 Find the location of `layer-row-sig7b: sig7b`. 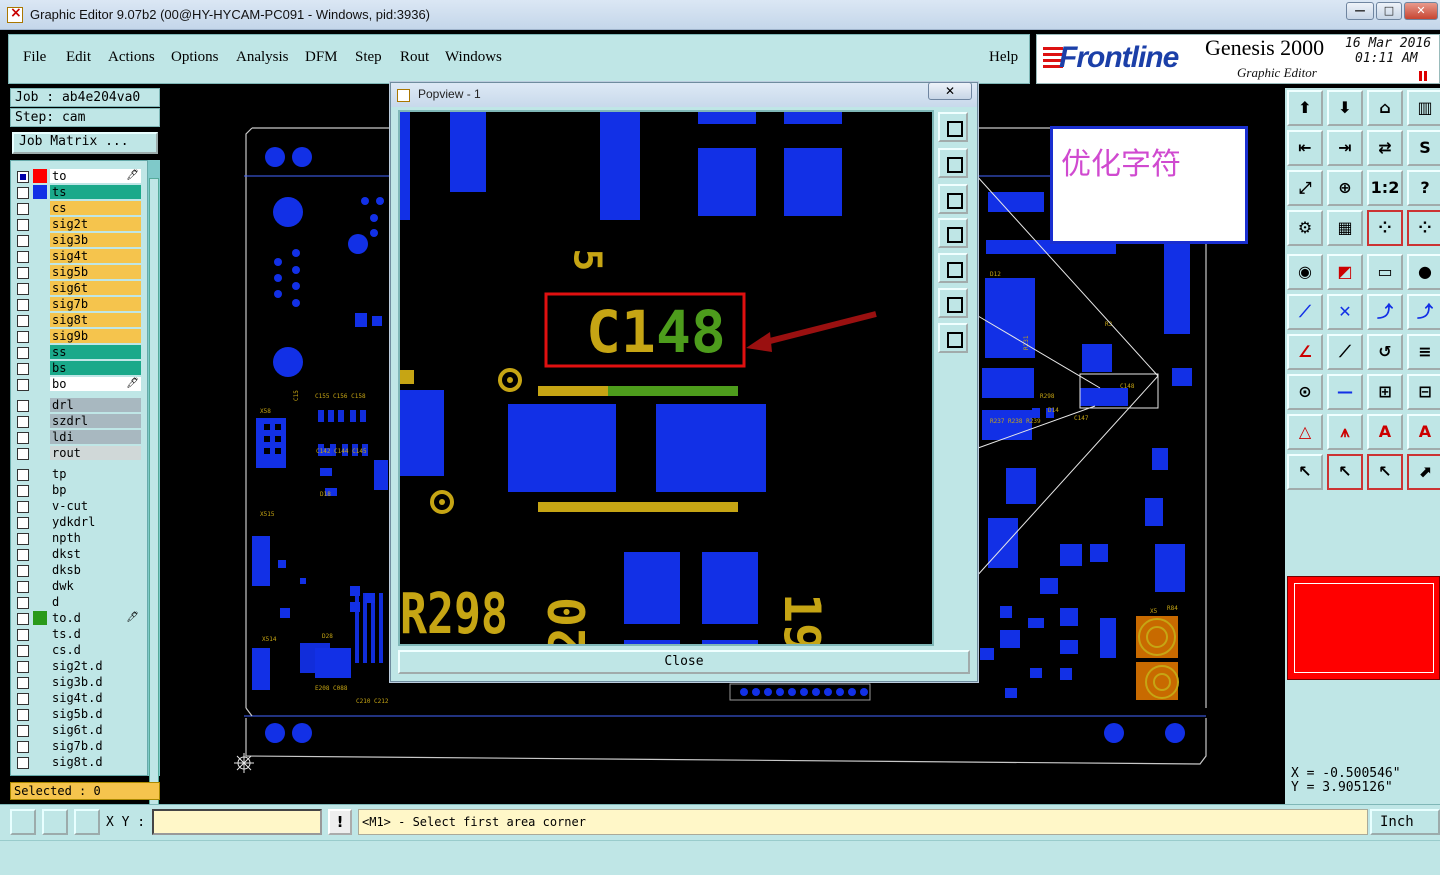

layer-row-sig7b: sig7b is located at coordinates (77, 304).